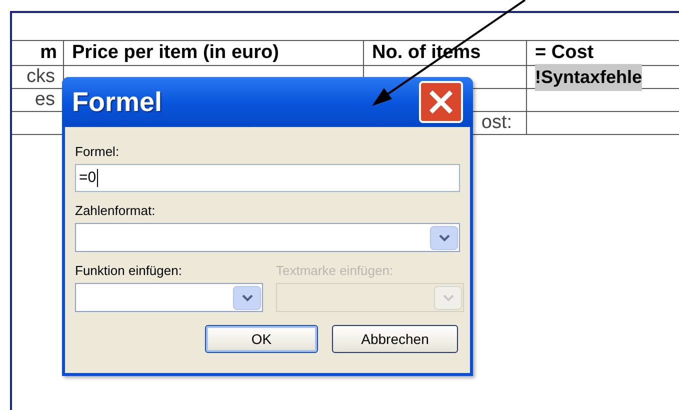 This screenshot has width=679, height=410. Describe the element at coordinates (87, 178) in the screenshot. I see `field-value: =0` at that location.